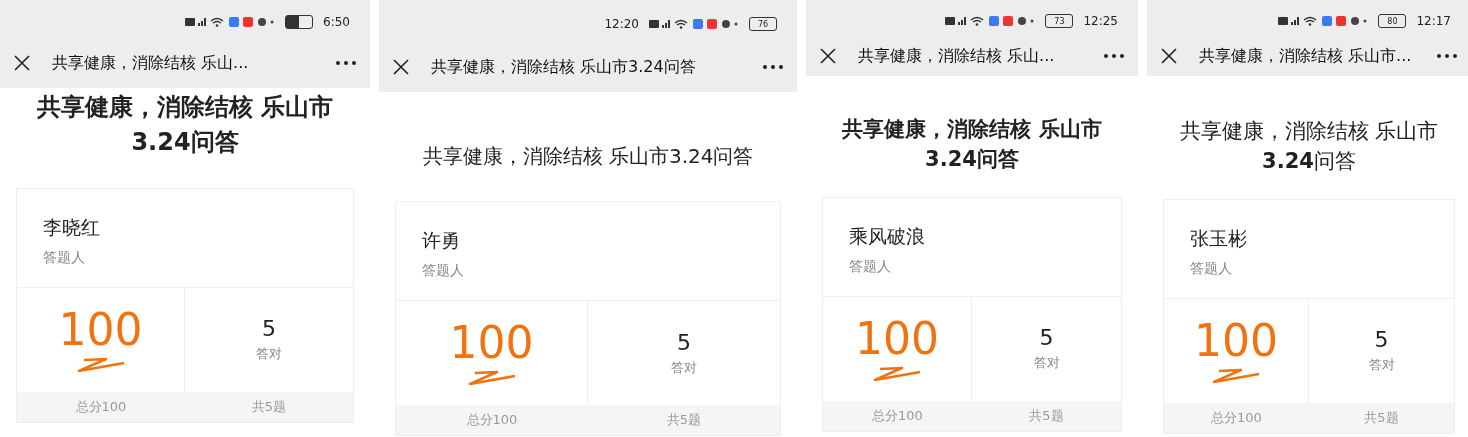 The height and width of the screenshot is (437, 1468). What do you see at coordinates (1392, 21) in the screenshot?
I see `battery-icon: 80` at bounding box center [1392, 21].